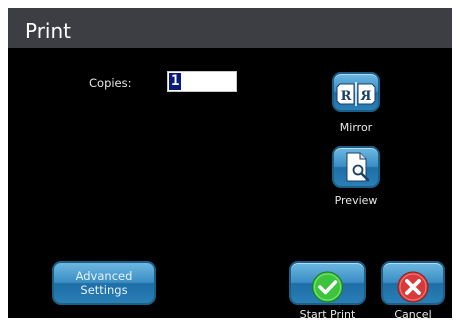  What do you see at coordinates (327, 287) in the screenshot?
I see `checkmark-icon` at bounding box center [327, 287].